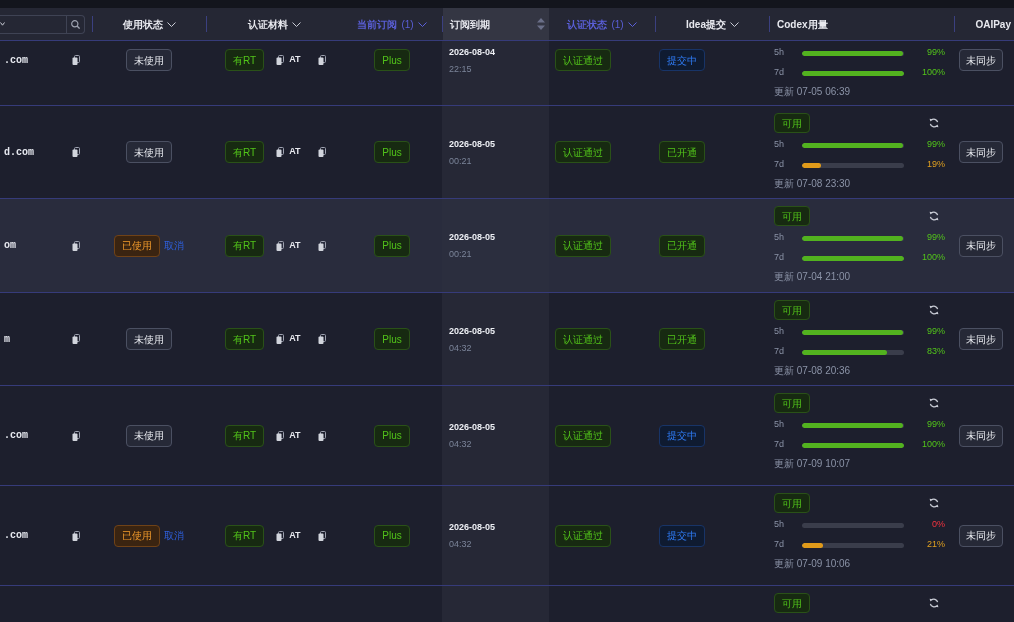 Image resolution: width=1014 pixels, height=622 pixels. Describe the element at coordinates (149, 24) in the screenshot. I see `column-header: 使用状态` at that location.